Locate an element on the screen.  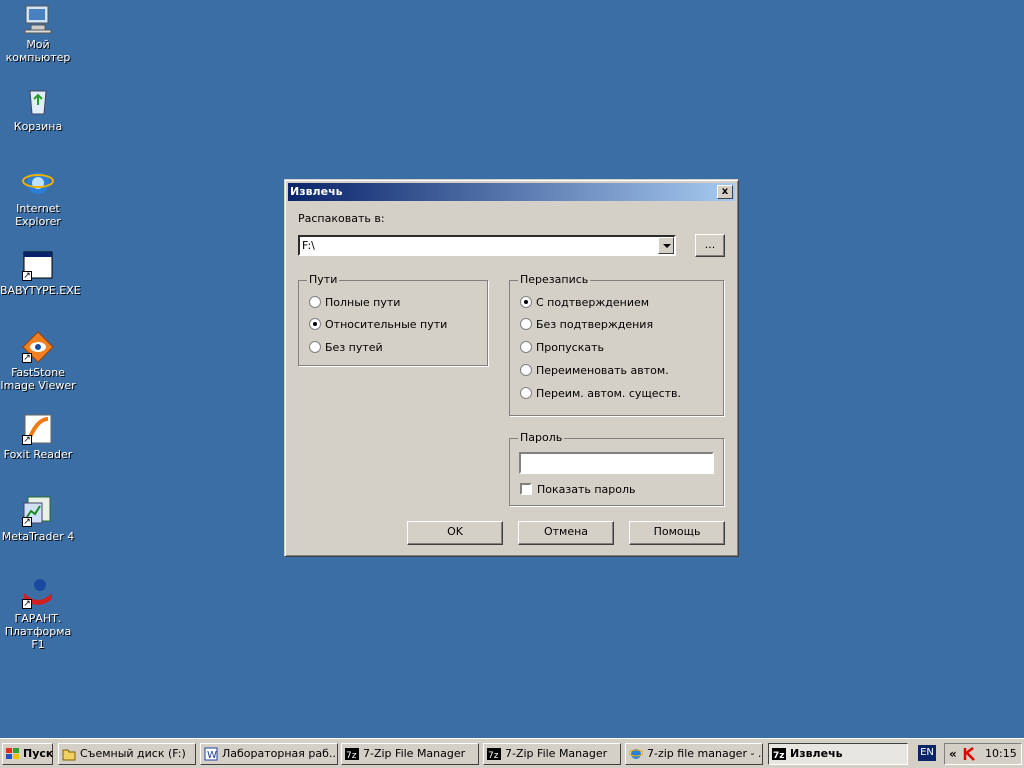
recycle-bin-icon is located at coordinates (38, 101).